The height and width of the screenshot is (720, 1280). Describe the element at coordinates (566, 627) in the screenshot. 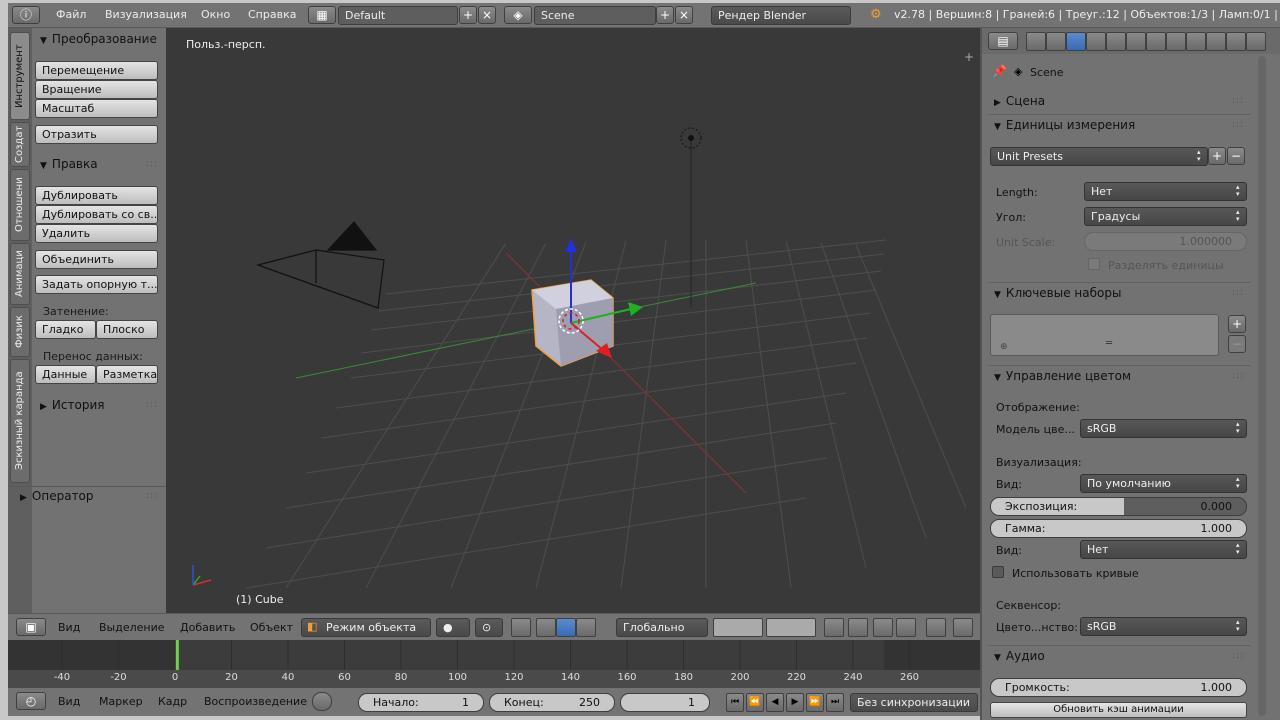

I see `rotate-manipulator-icon` at that location.